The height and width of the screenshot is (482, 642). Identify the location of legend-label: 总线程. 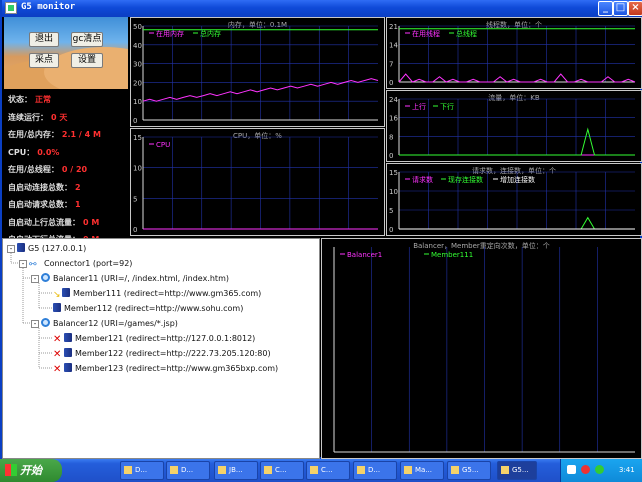
(466, 33).